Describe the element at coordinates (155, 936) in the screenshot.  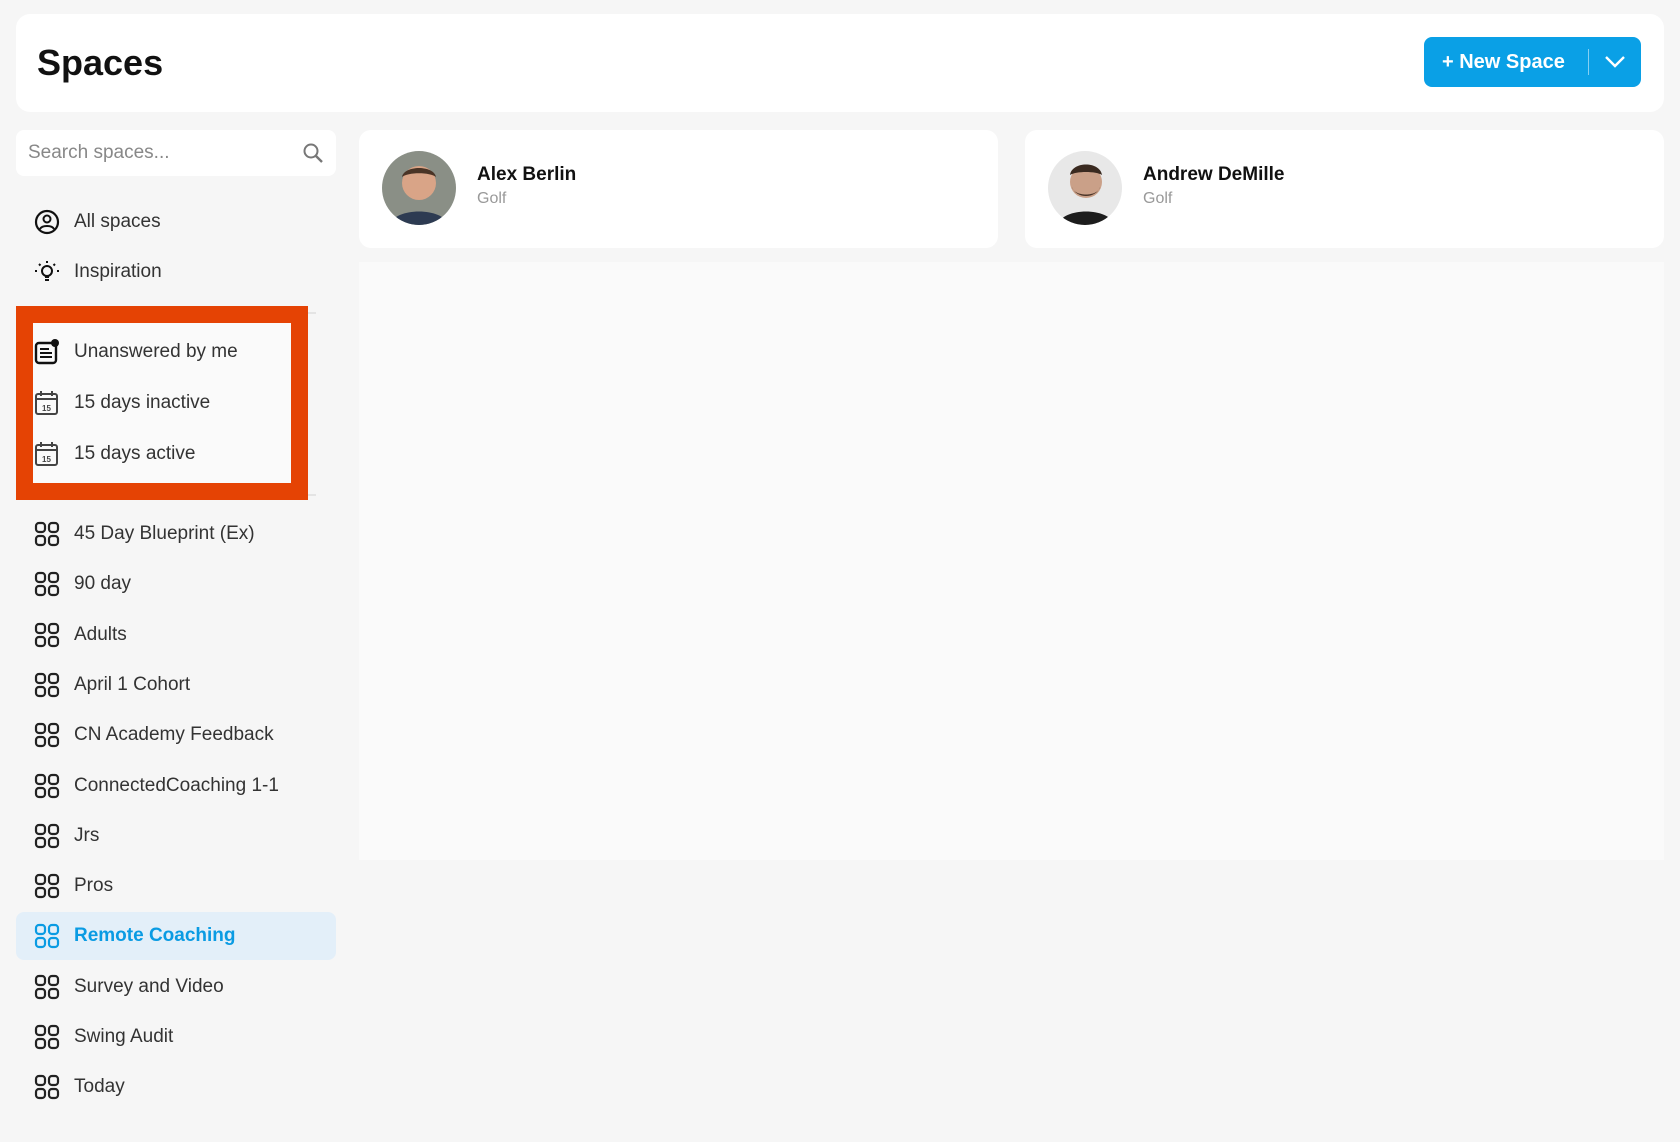
I see `sidebar-item-label: Remote Coaching` at that location.